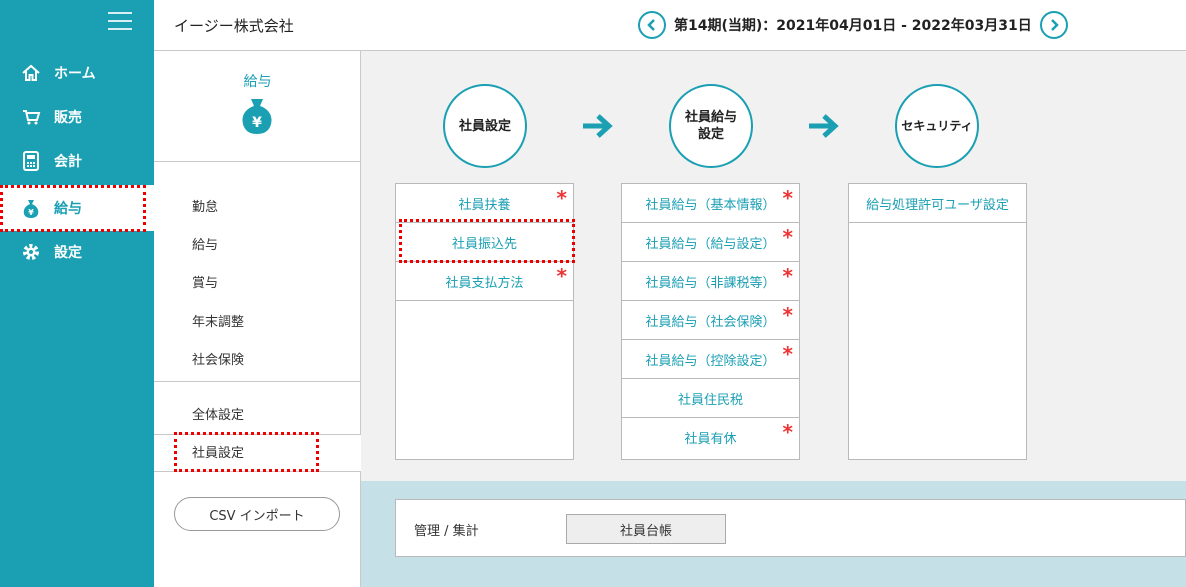  I want to click on salary-social-insurance-link: 社員給与（社会保険） *, so click(710, 320).